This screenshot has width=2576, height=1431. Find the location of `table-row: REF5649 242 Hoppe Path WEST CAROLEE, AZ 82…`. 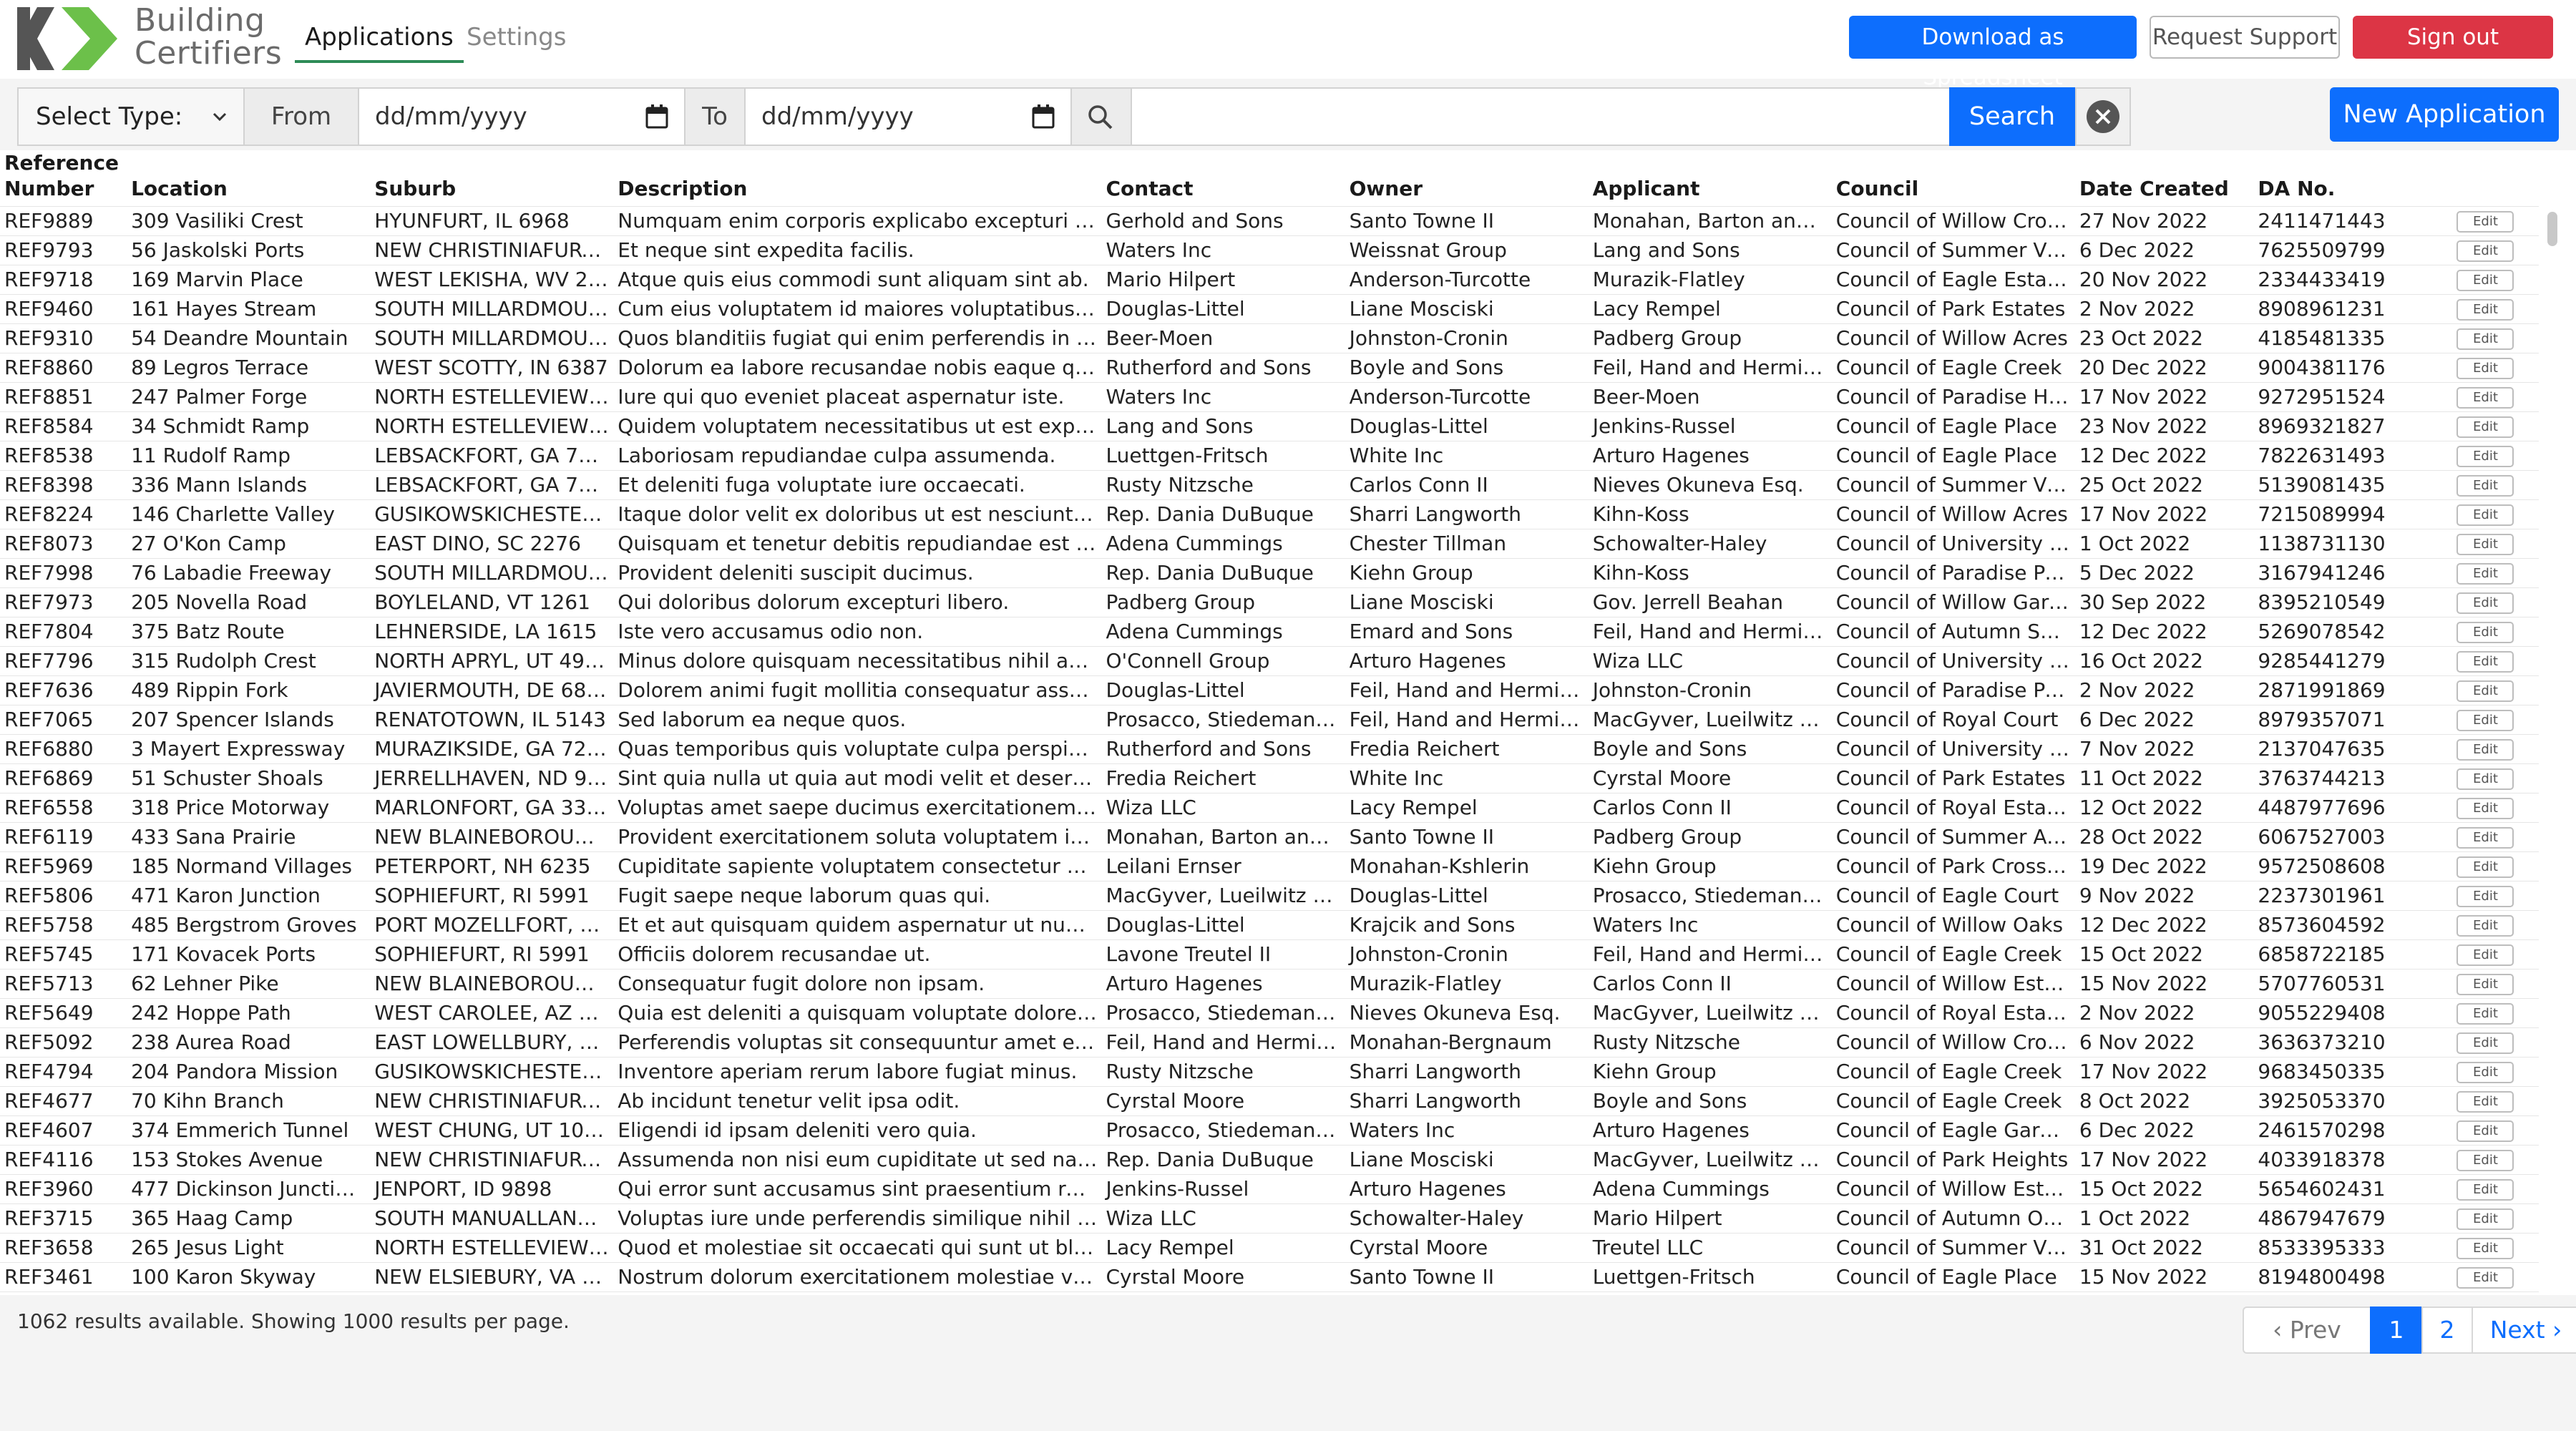

table-row: REF5649 242 Hoppe Path WEST CAROLEE, AZ 82… is located at coordinates (1269, 1013).